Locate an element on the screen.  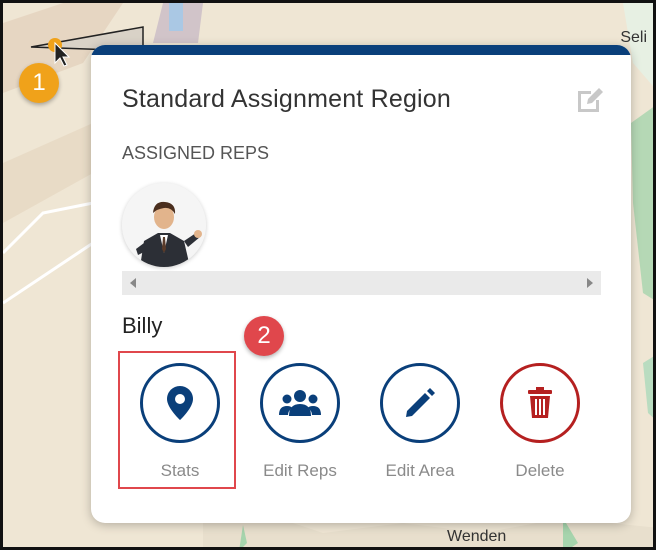
rep-avatar is located at coordinates (164, 225).